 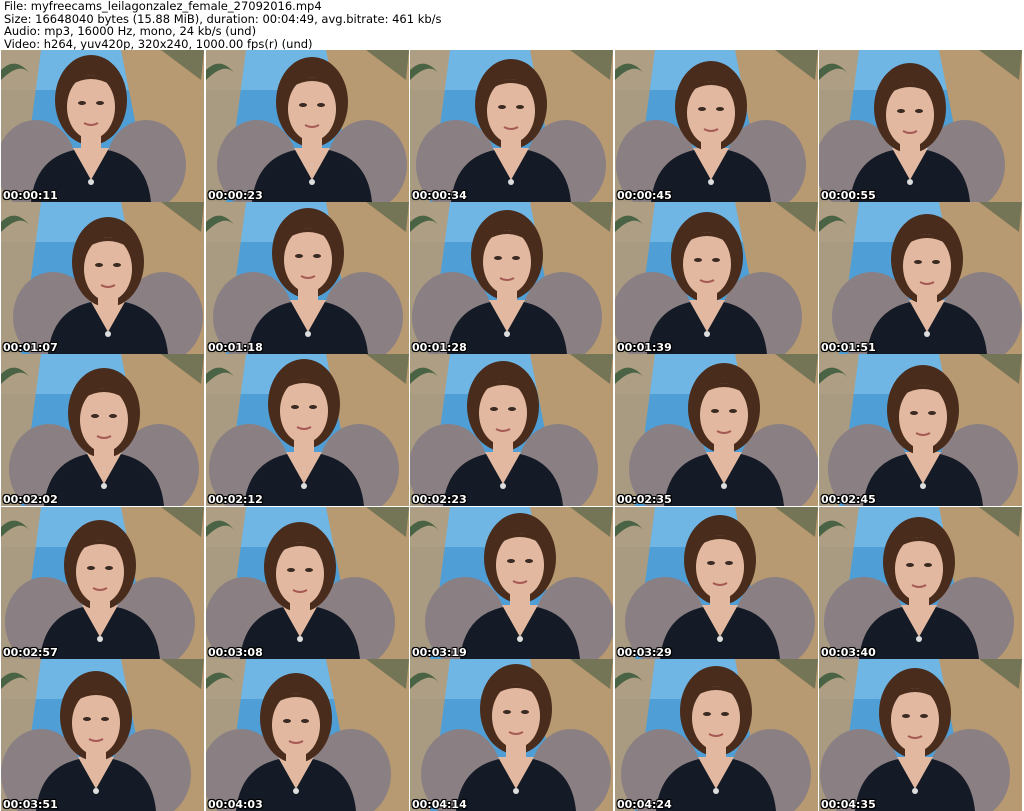 I want to click on thumbnail-timestamp: 00:02:57, so click(x=30, y=652).